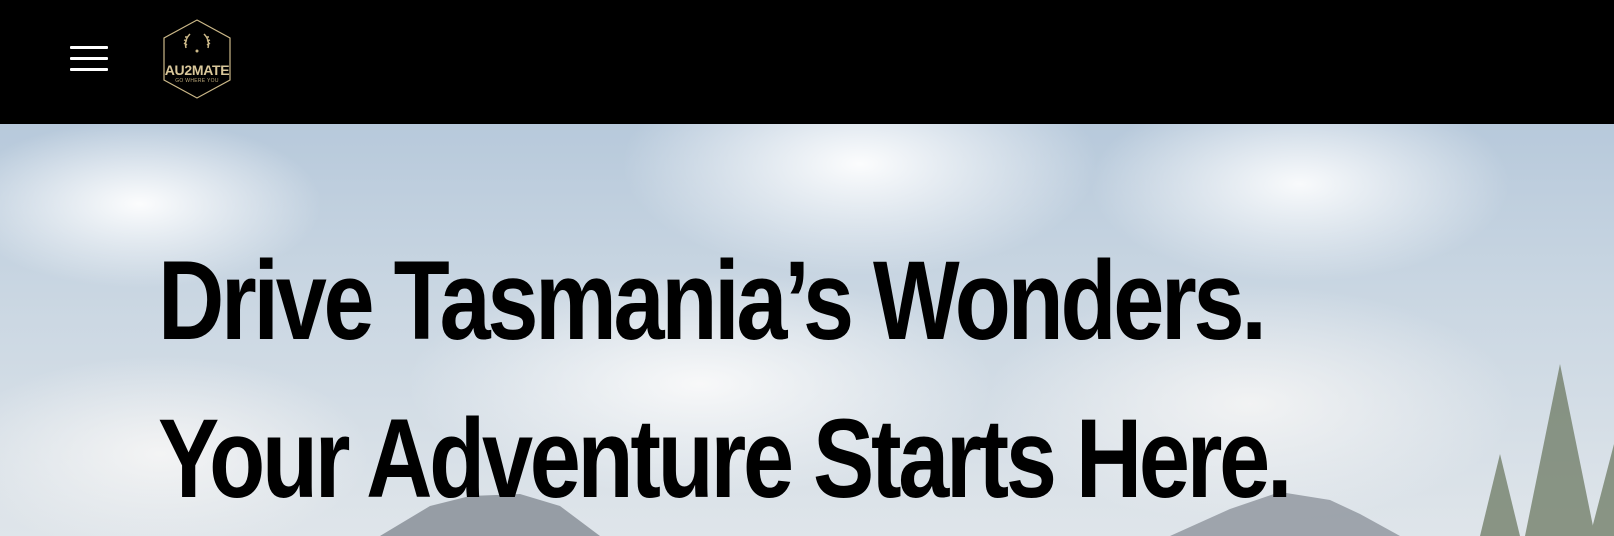 This screenshot has width=1614, height=536. I want to click on brand-logo: AU2MATE GO WHERE YOU, so click(197, 59).